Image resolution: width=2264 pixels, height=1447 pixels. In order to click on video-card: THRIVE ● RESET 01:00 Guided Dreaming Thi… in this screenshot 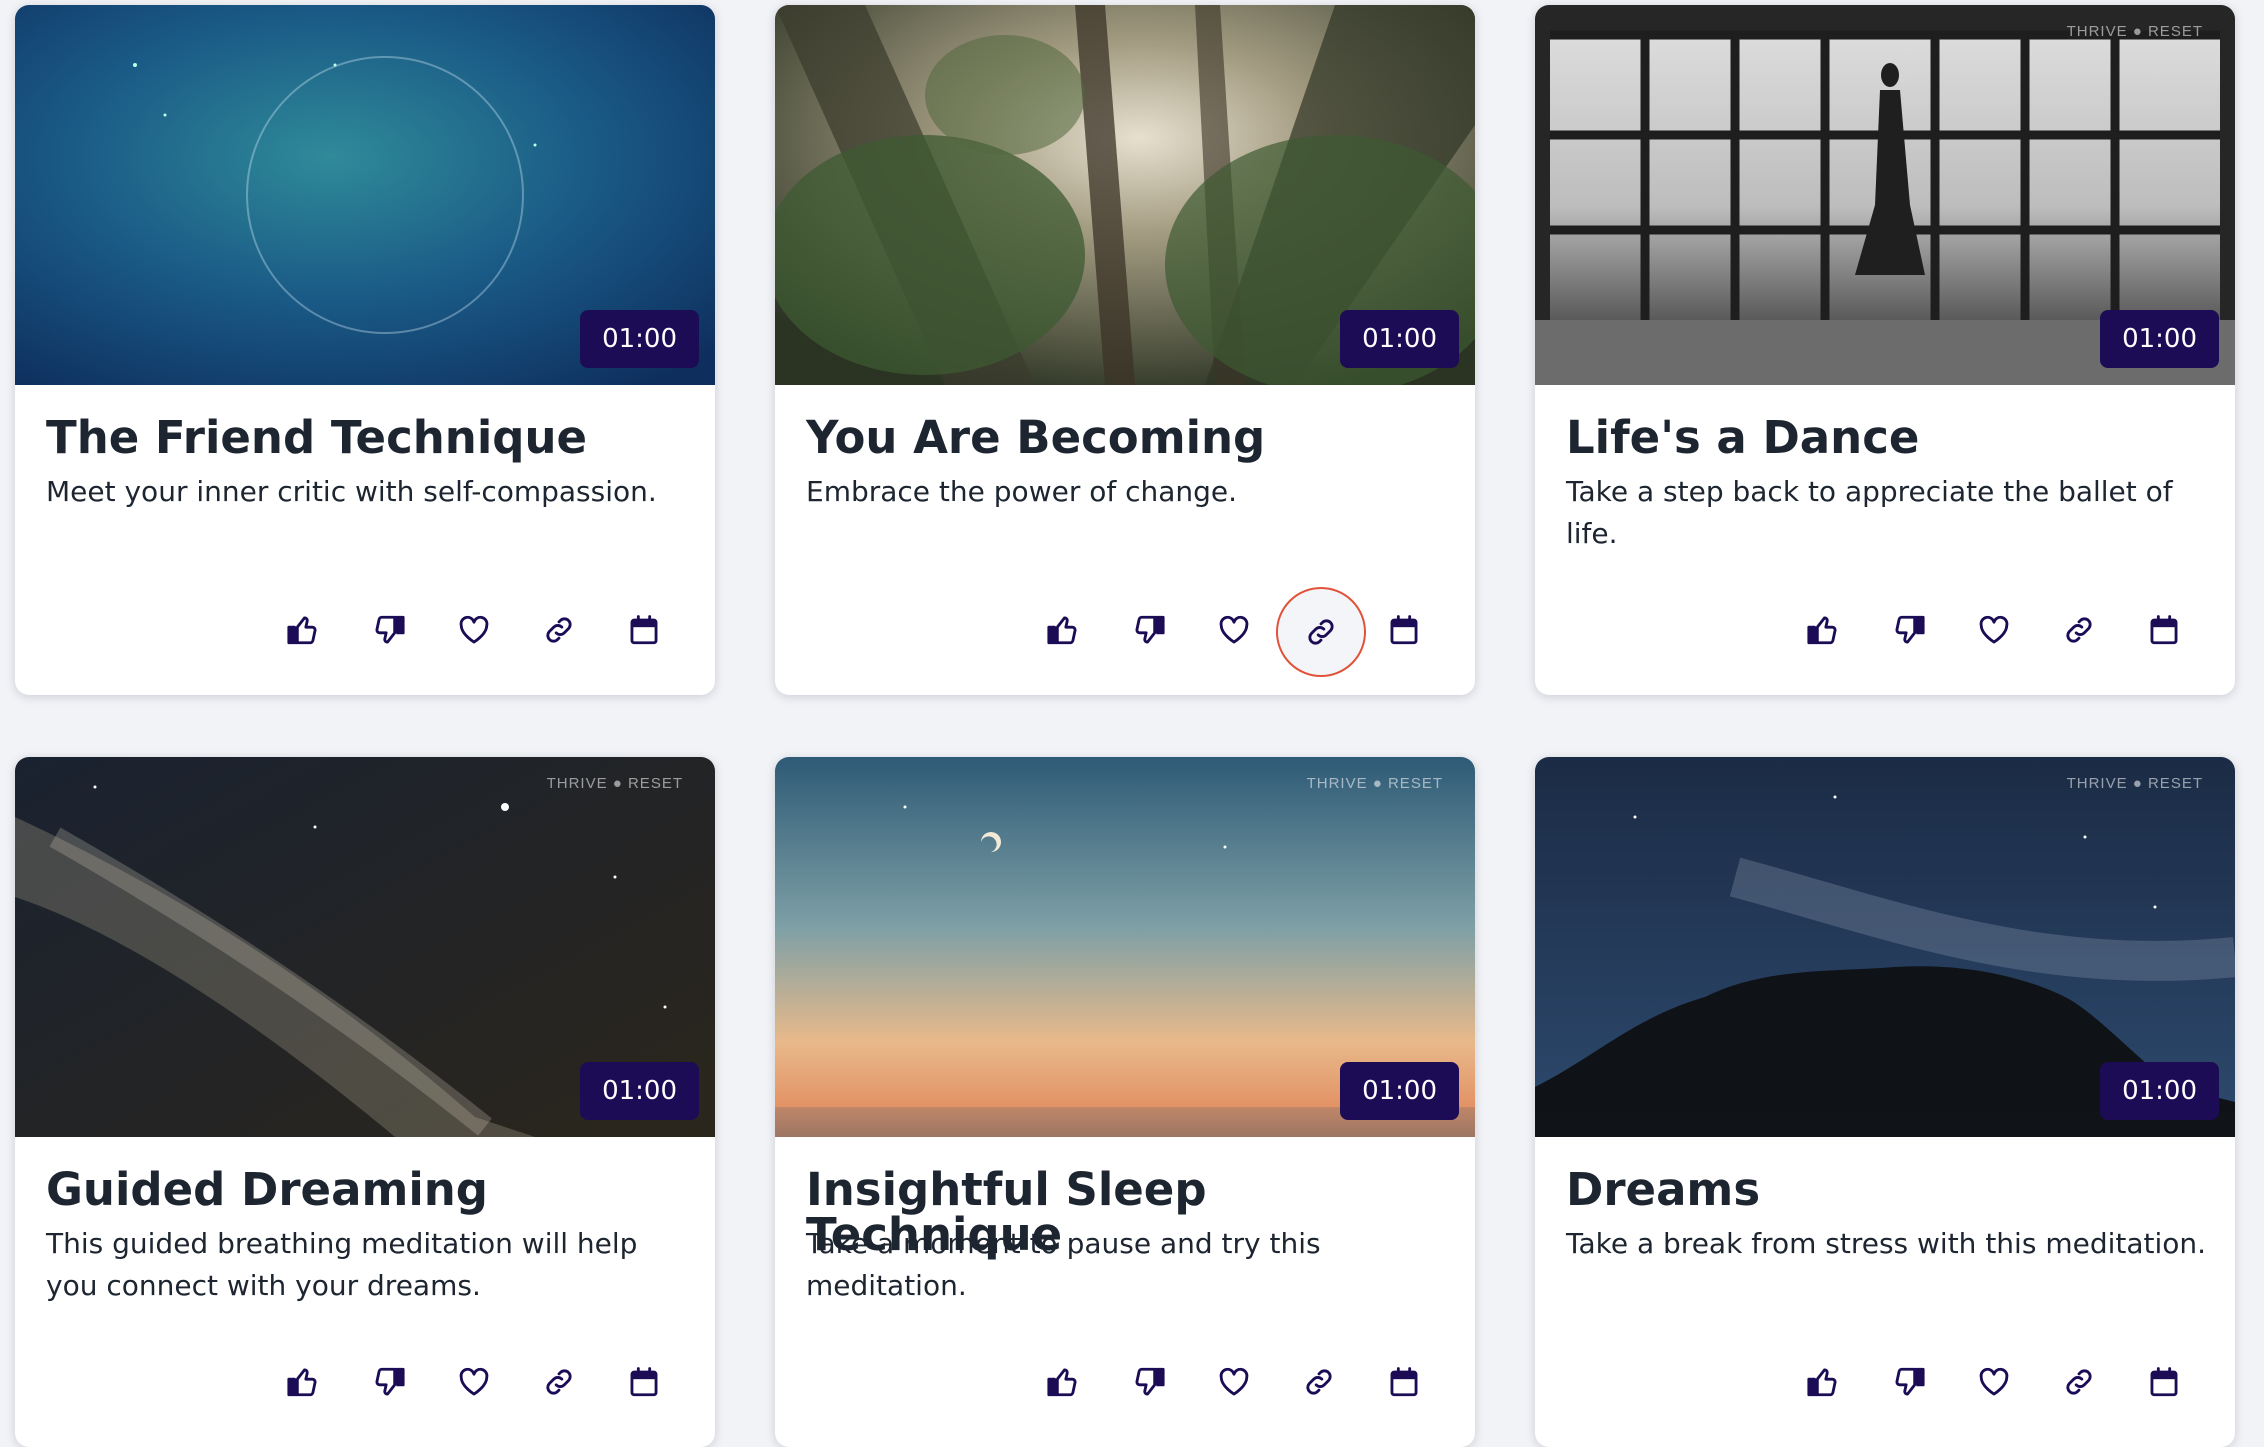, I will do `click(365, 1102)`.